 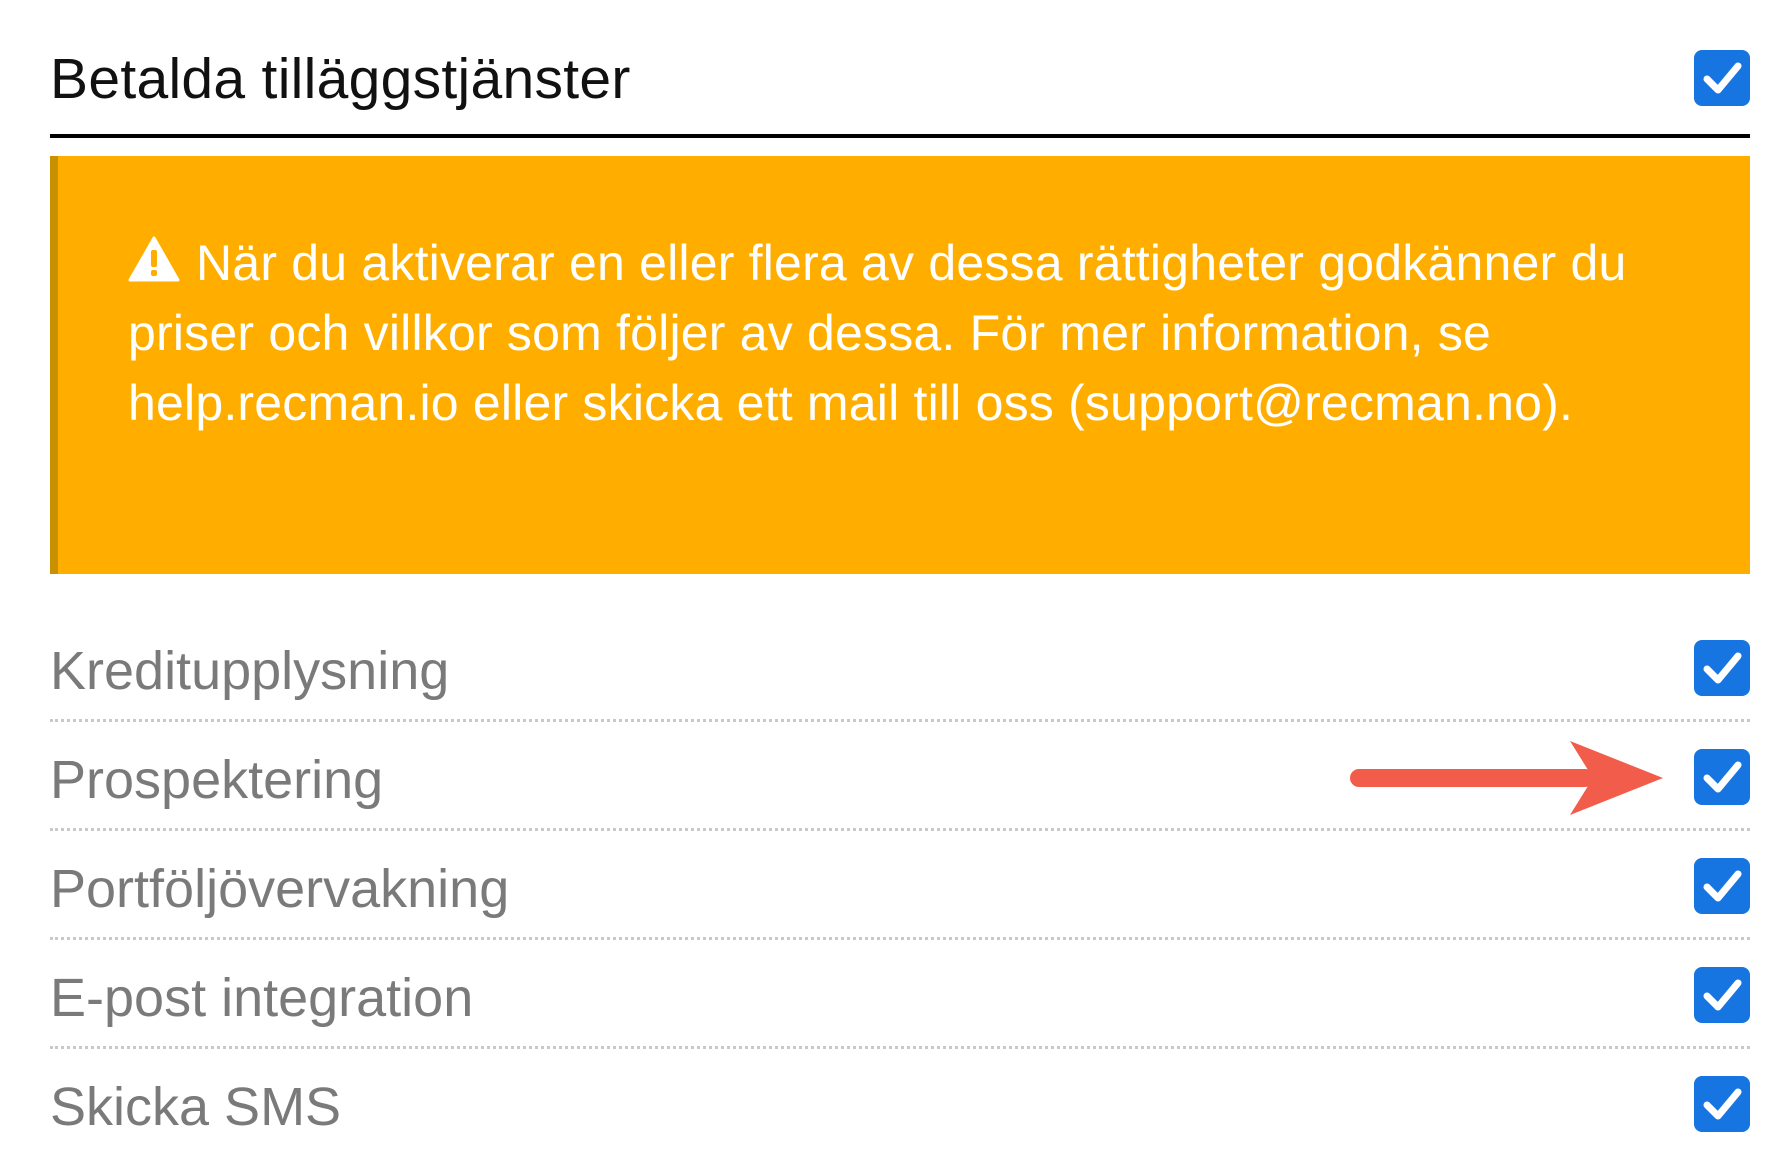 I want to click on kreditupplysning-checkbox, so click(x=1722, y=668).